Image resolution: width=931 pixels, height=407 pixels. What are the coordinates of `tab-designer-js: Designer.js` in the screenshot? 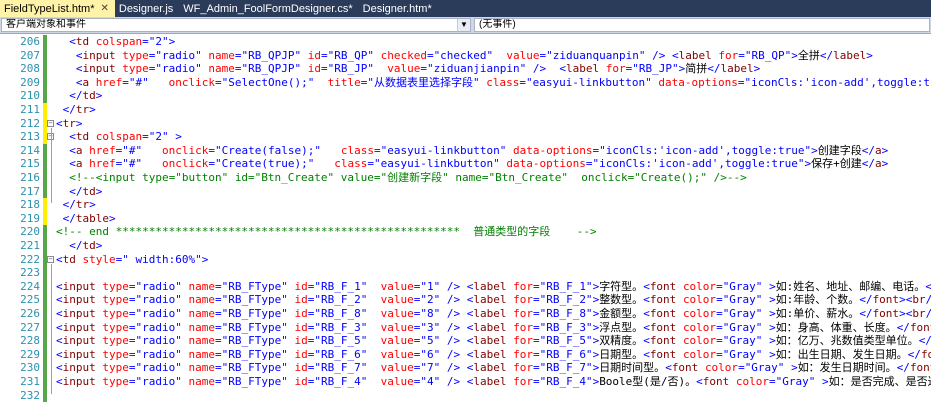 It's located at (147, 8).